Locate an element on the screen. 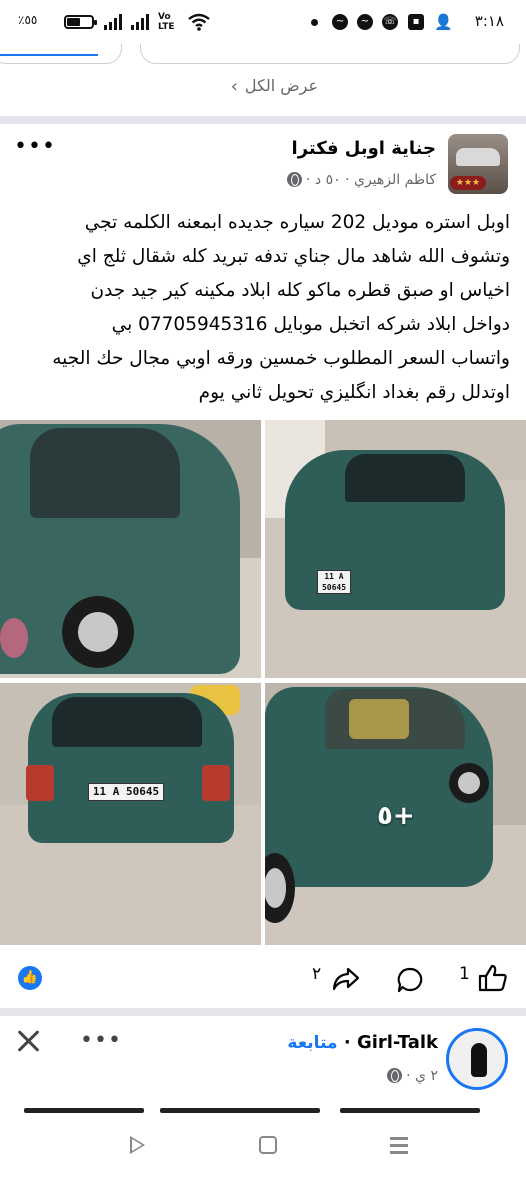 The width and height of the screenshot is (526, 1178). group-avatar: ★★★ is located at coordinates (478, 164).